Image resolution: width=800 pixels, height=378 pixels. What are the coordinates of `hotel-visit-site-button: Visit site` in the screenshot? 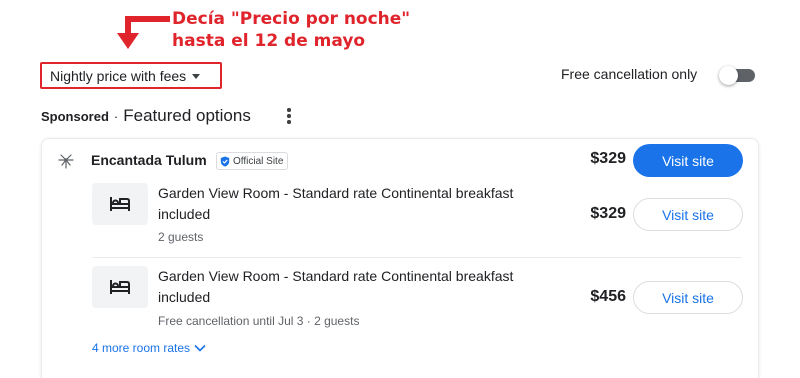 It's located at (688, 160).